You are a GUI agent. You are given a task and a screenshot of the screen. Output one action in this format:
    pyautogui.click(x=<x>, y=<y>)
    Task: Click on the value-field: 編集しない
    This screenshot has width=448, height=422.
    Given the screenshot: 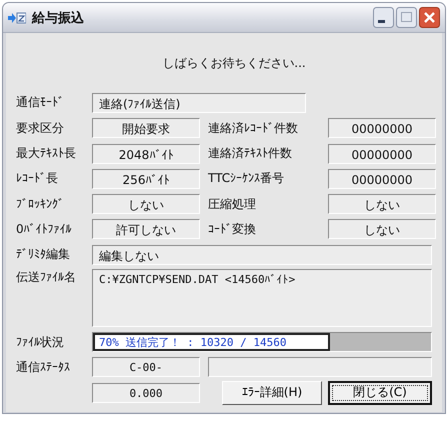 What is the action you would take?
    pyautogui.click(x=262, y=254)
    